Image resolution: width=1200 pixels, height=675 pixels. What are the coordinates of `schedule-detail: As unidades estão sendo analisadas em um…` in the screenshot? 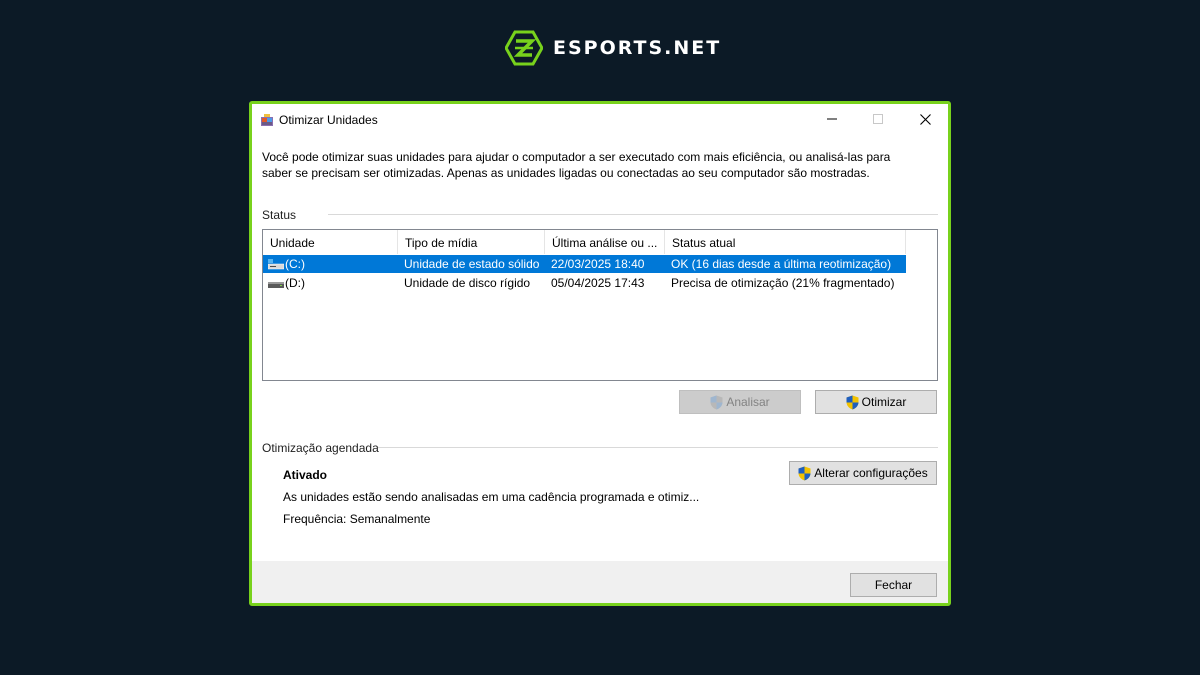 It's located at (491, 497).